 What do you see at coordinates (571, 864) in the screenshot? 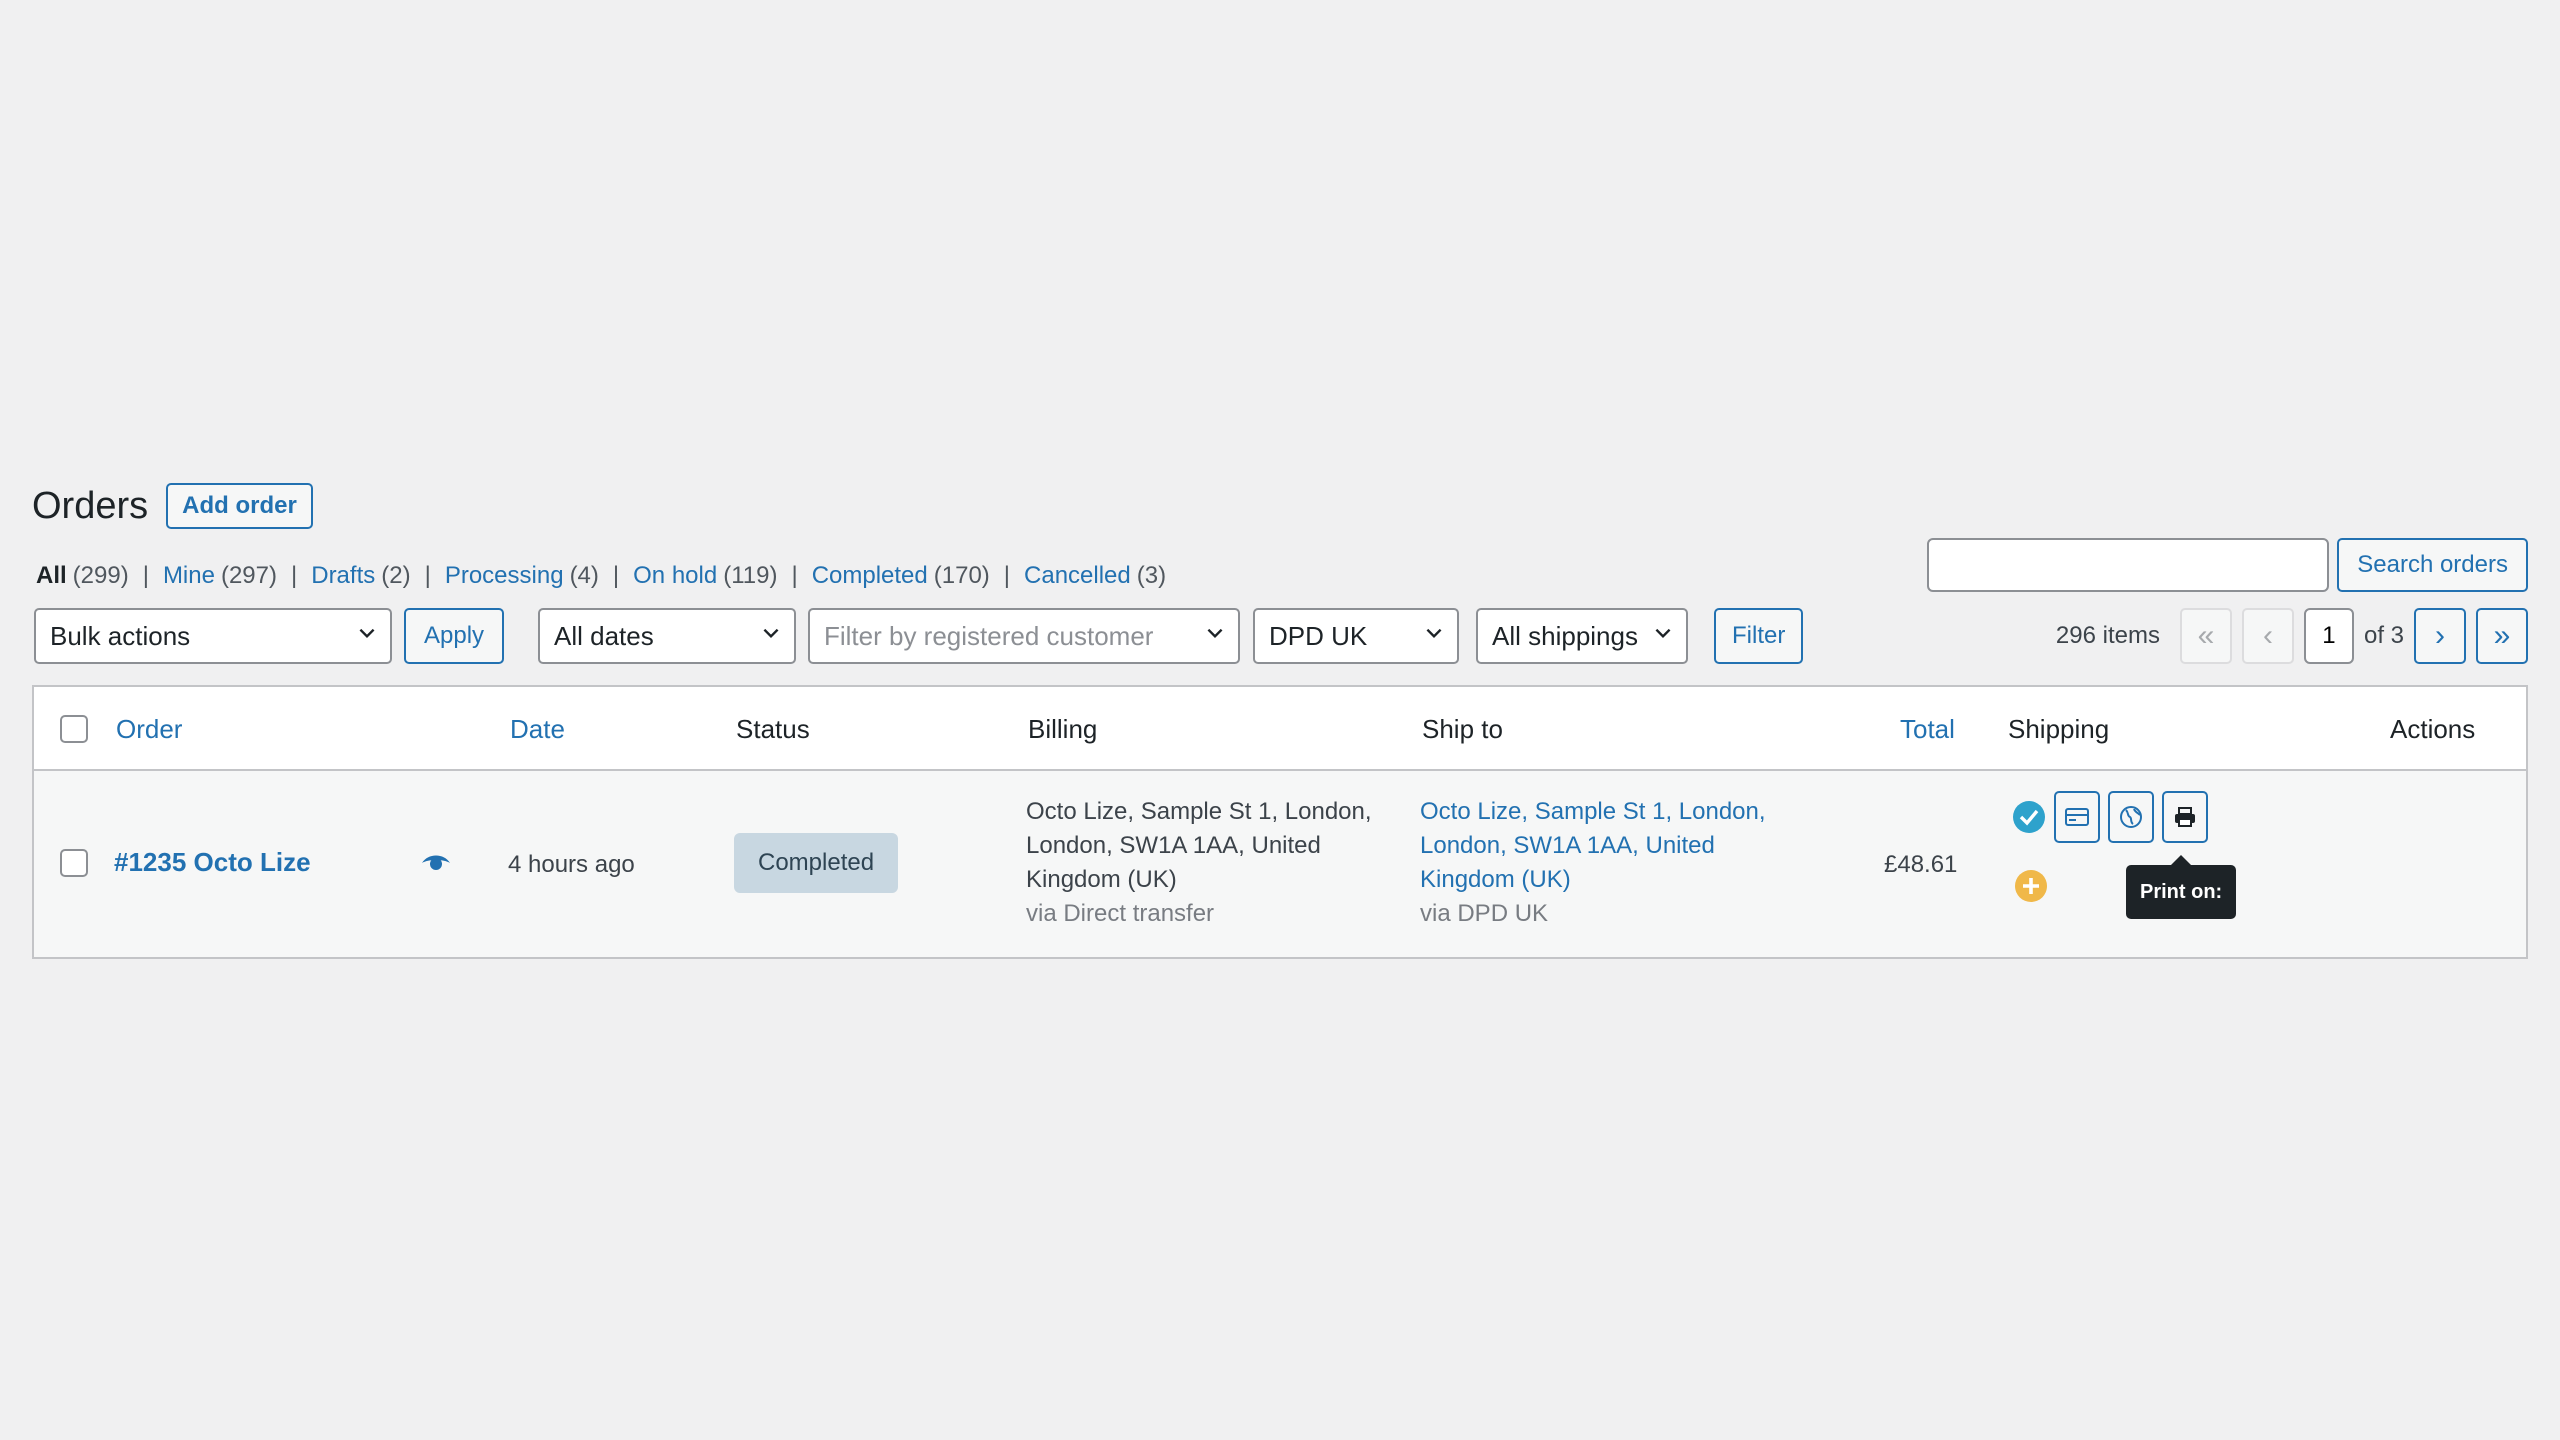
I see `order-date: 4 hours ago` at bounding box center [571, 864].